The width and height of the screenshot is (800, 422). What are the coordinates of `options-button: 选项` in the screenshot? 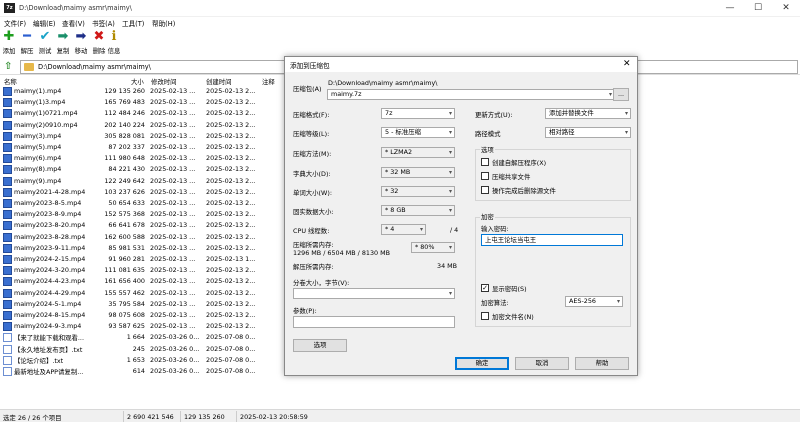 It's located at (320, 345).